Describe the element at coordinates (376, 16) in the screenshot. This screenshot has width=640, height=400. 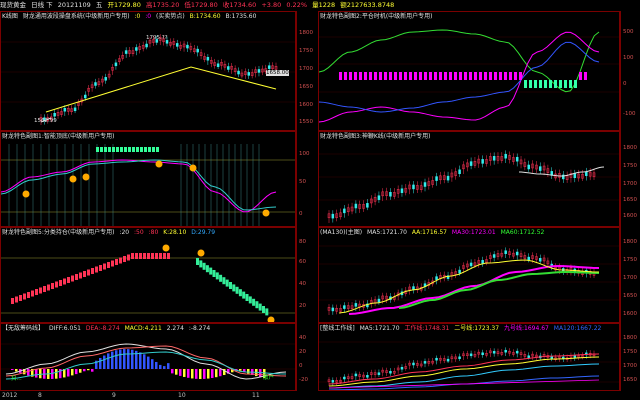
I see `close-timing-title: 财龙特色副图2:平仓时机(中级新用户专用)` at that location.